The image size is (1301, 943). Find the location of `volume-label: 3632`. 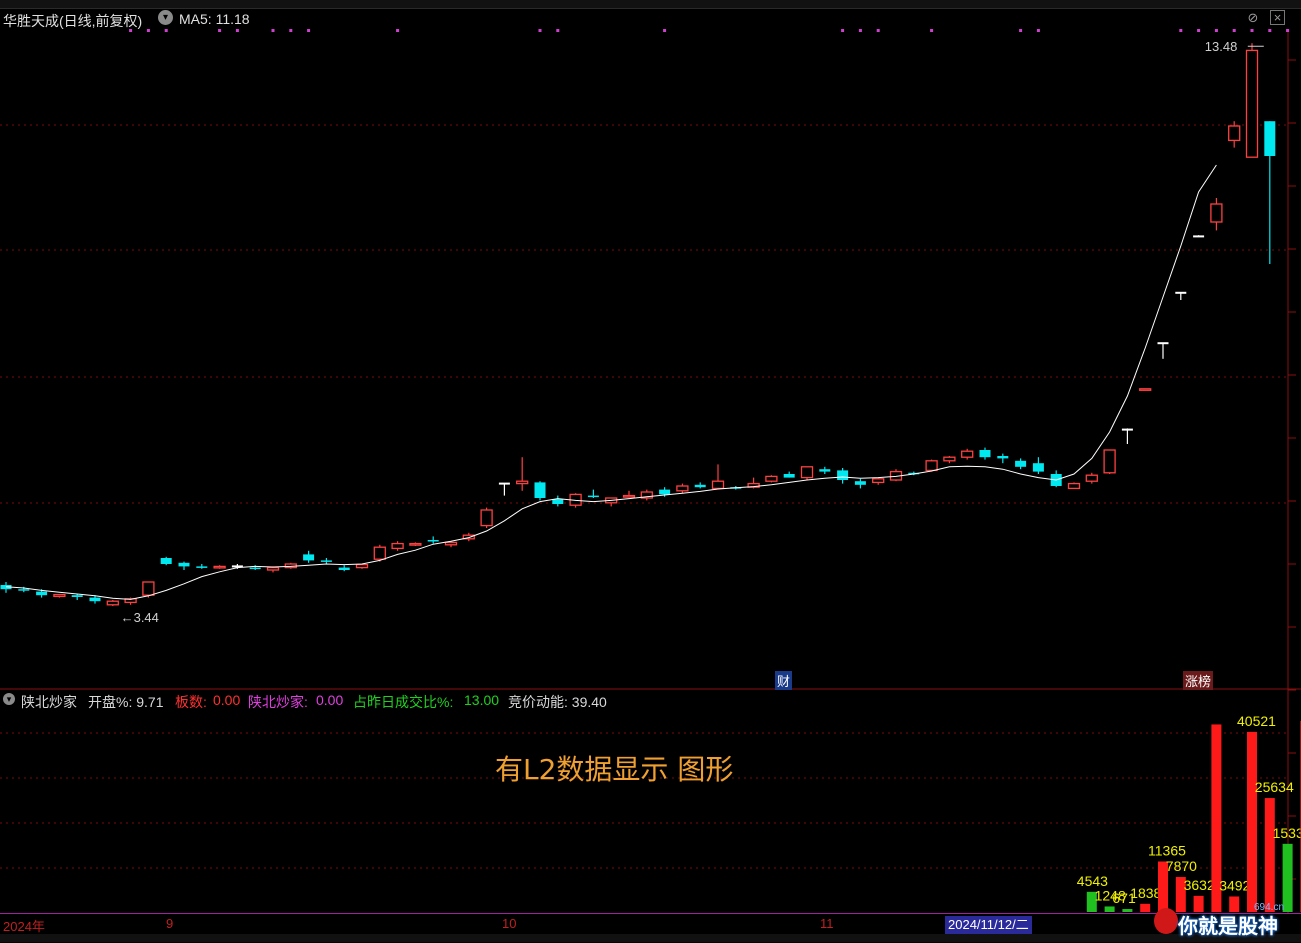

volume-label: 3632 is located at coordinates (1199, 885).